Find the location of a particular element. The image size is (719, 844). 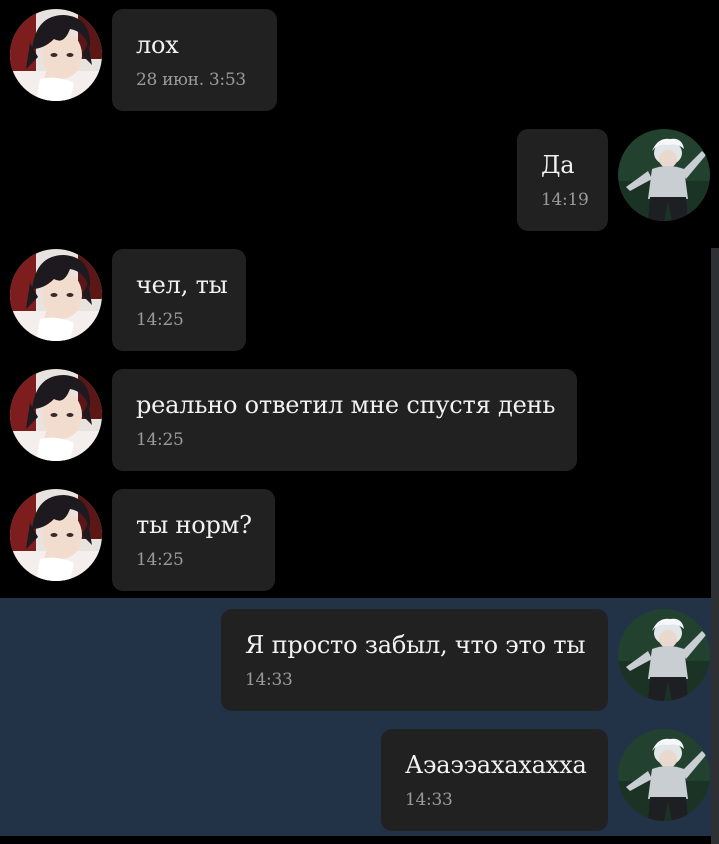

message-bubble: Аэаээахахахха 14:33 is located at coordinates (494, 780).